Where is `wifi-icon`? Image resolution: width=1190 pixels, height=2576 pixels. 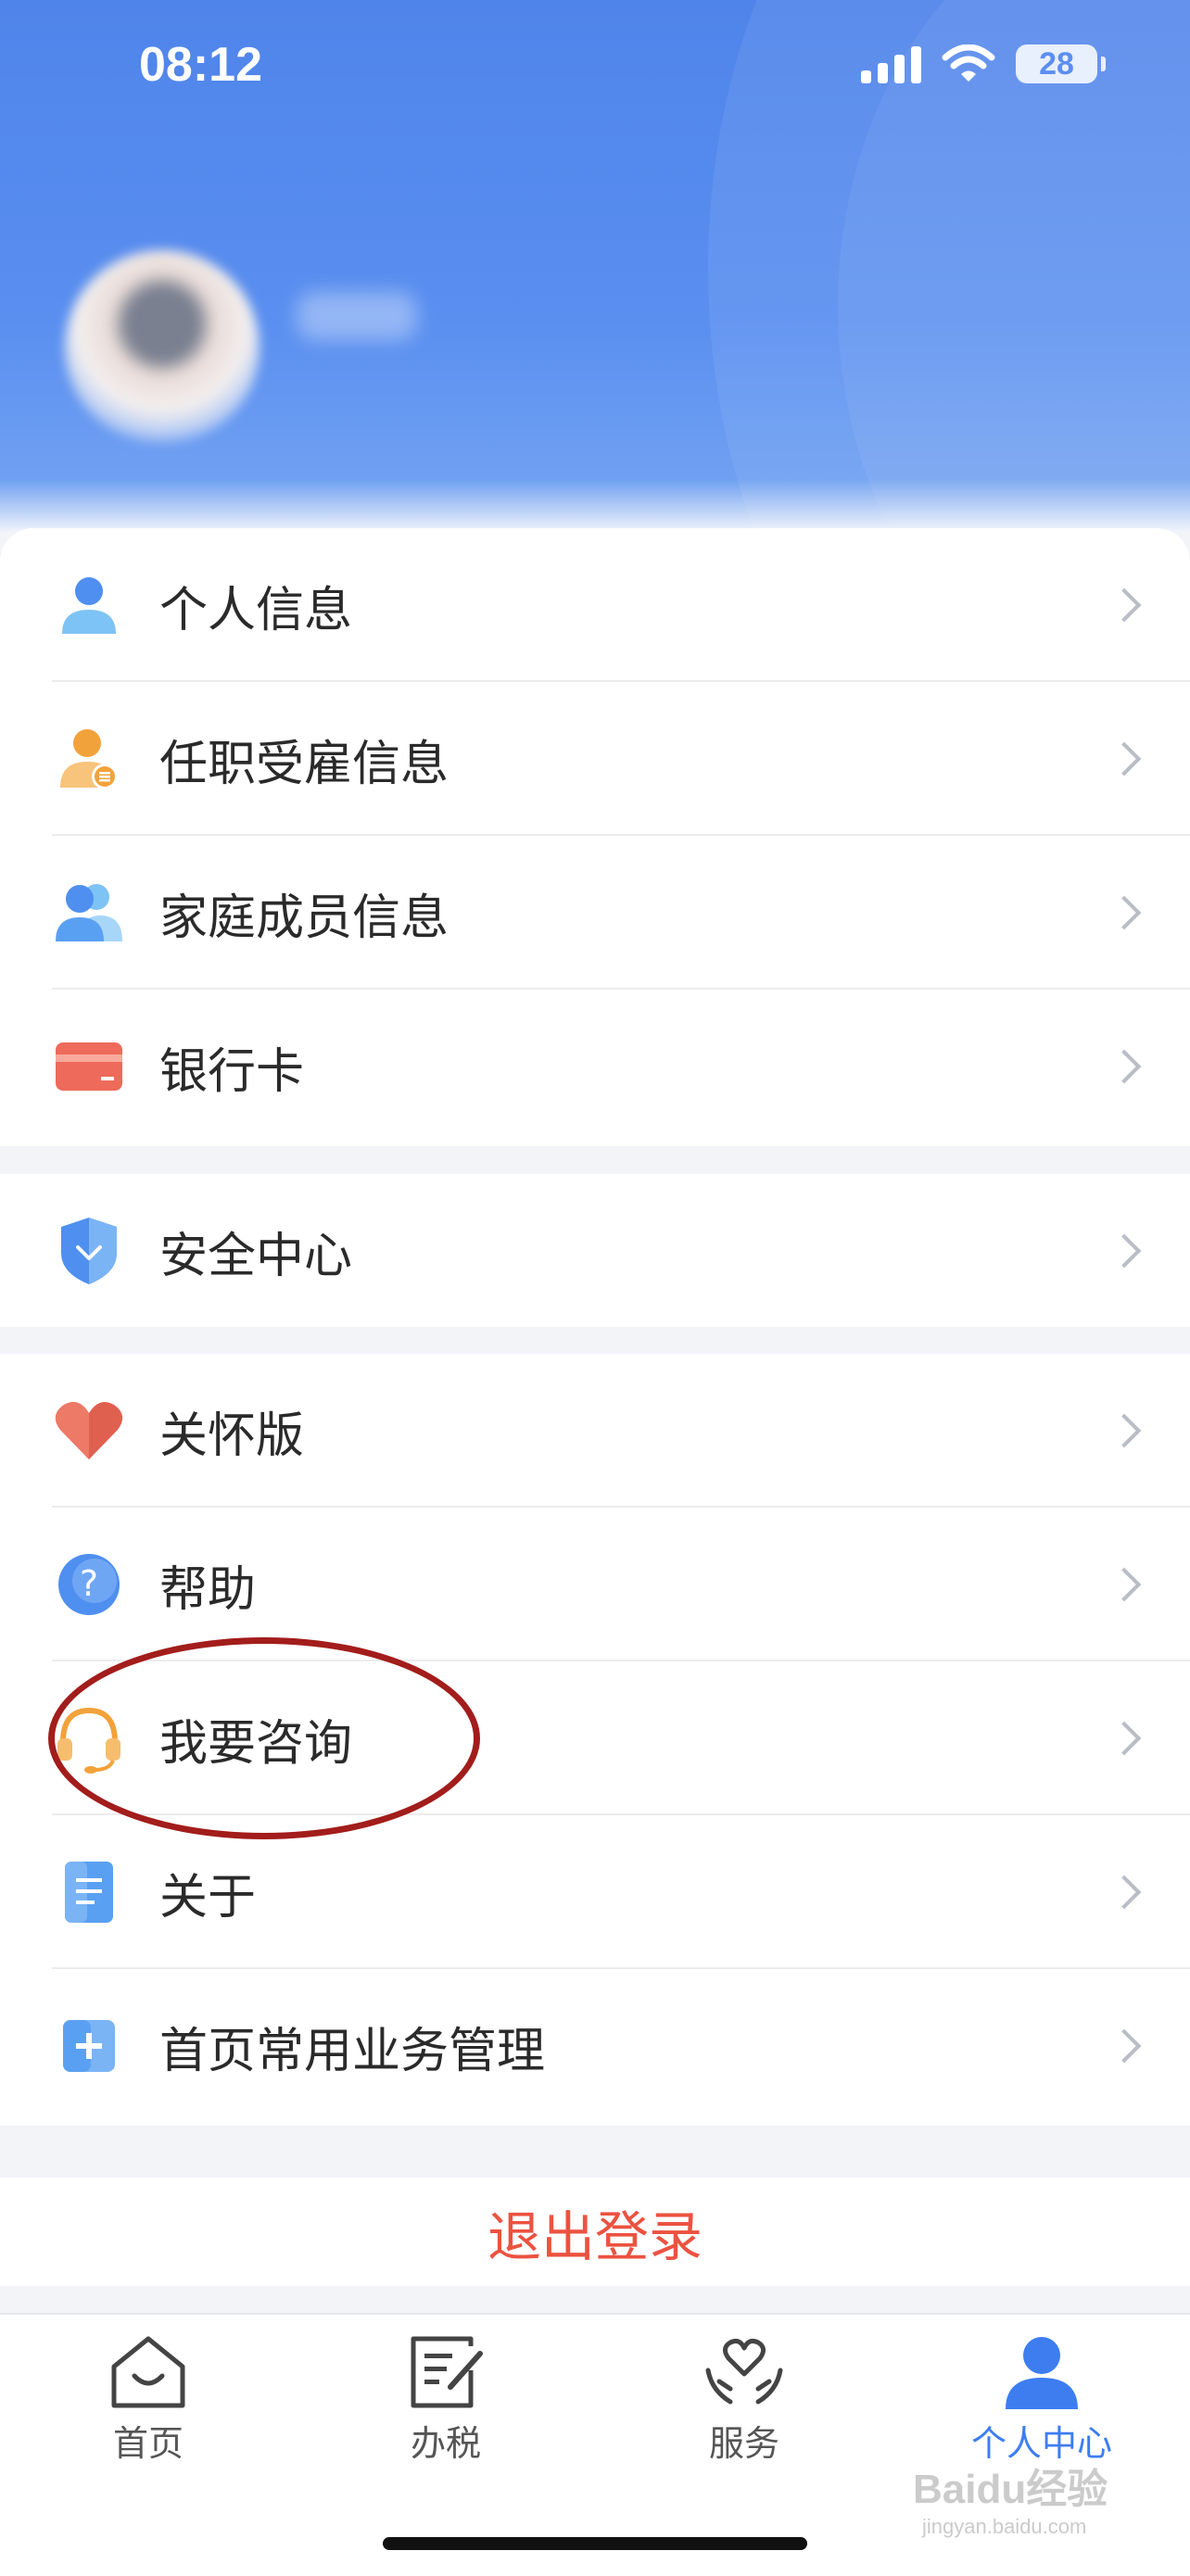 wifi-icon is located at coordinates (968, 63).